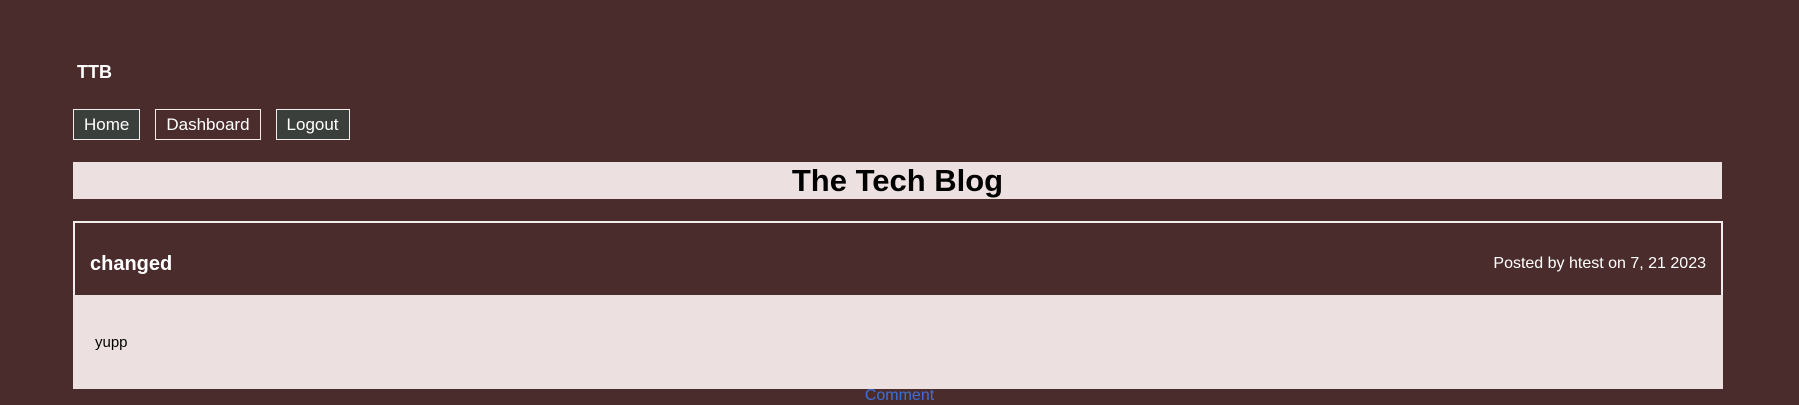 The height and width of the screenshot is (405, 1799). What do you see at coordinates (1599, 263) in the screenshot?
I see `post-meta: Posted by htest on 7, 21 2023` at bounding box center [1599, 263].